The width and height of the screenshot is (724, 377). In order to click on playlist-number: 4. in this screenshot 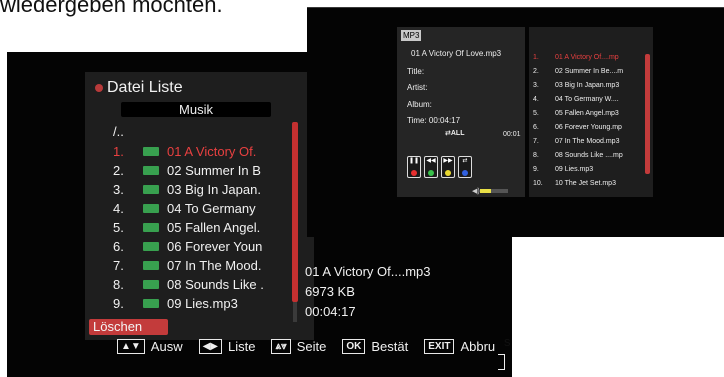, I will do `click(536, 99)`.